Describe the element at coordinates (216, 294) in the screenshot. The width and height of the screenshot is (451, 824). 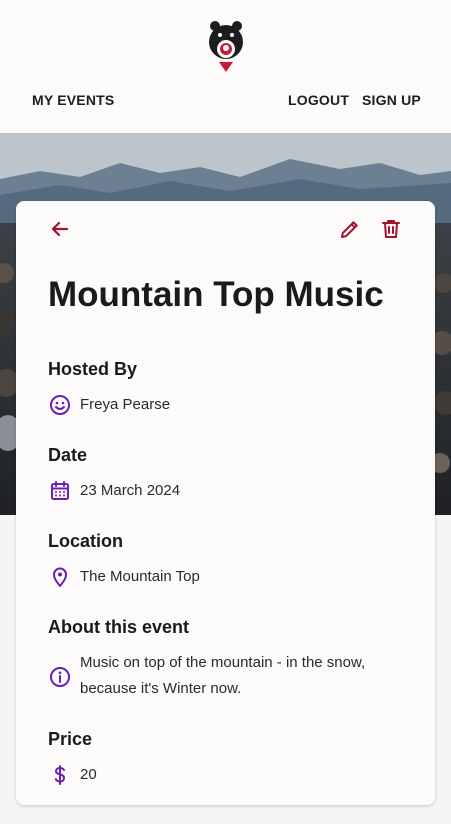
I see `event-title: Mountain Top Music` at that location.